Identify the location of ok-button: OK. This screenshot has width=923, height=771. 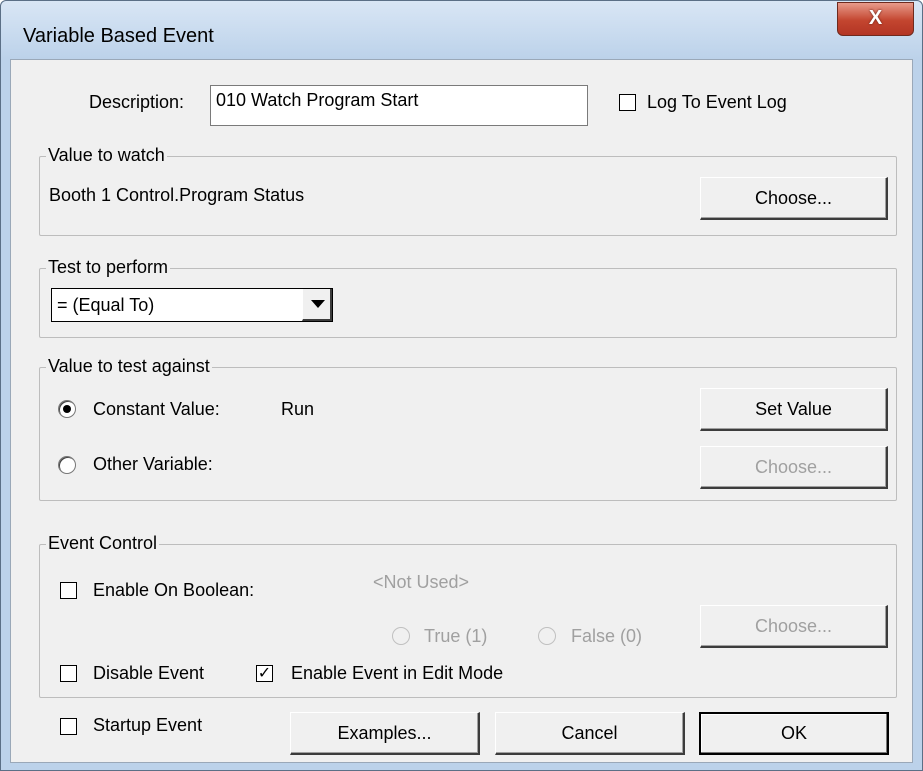
(794, 733).